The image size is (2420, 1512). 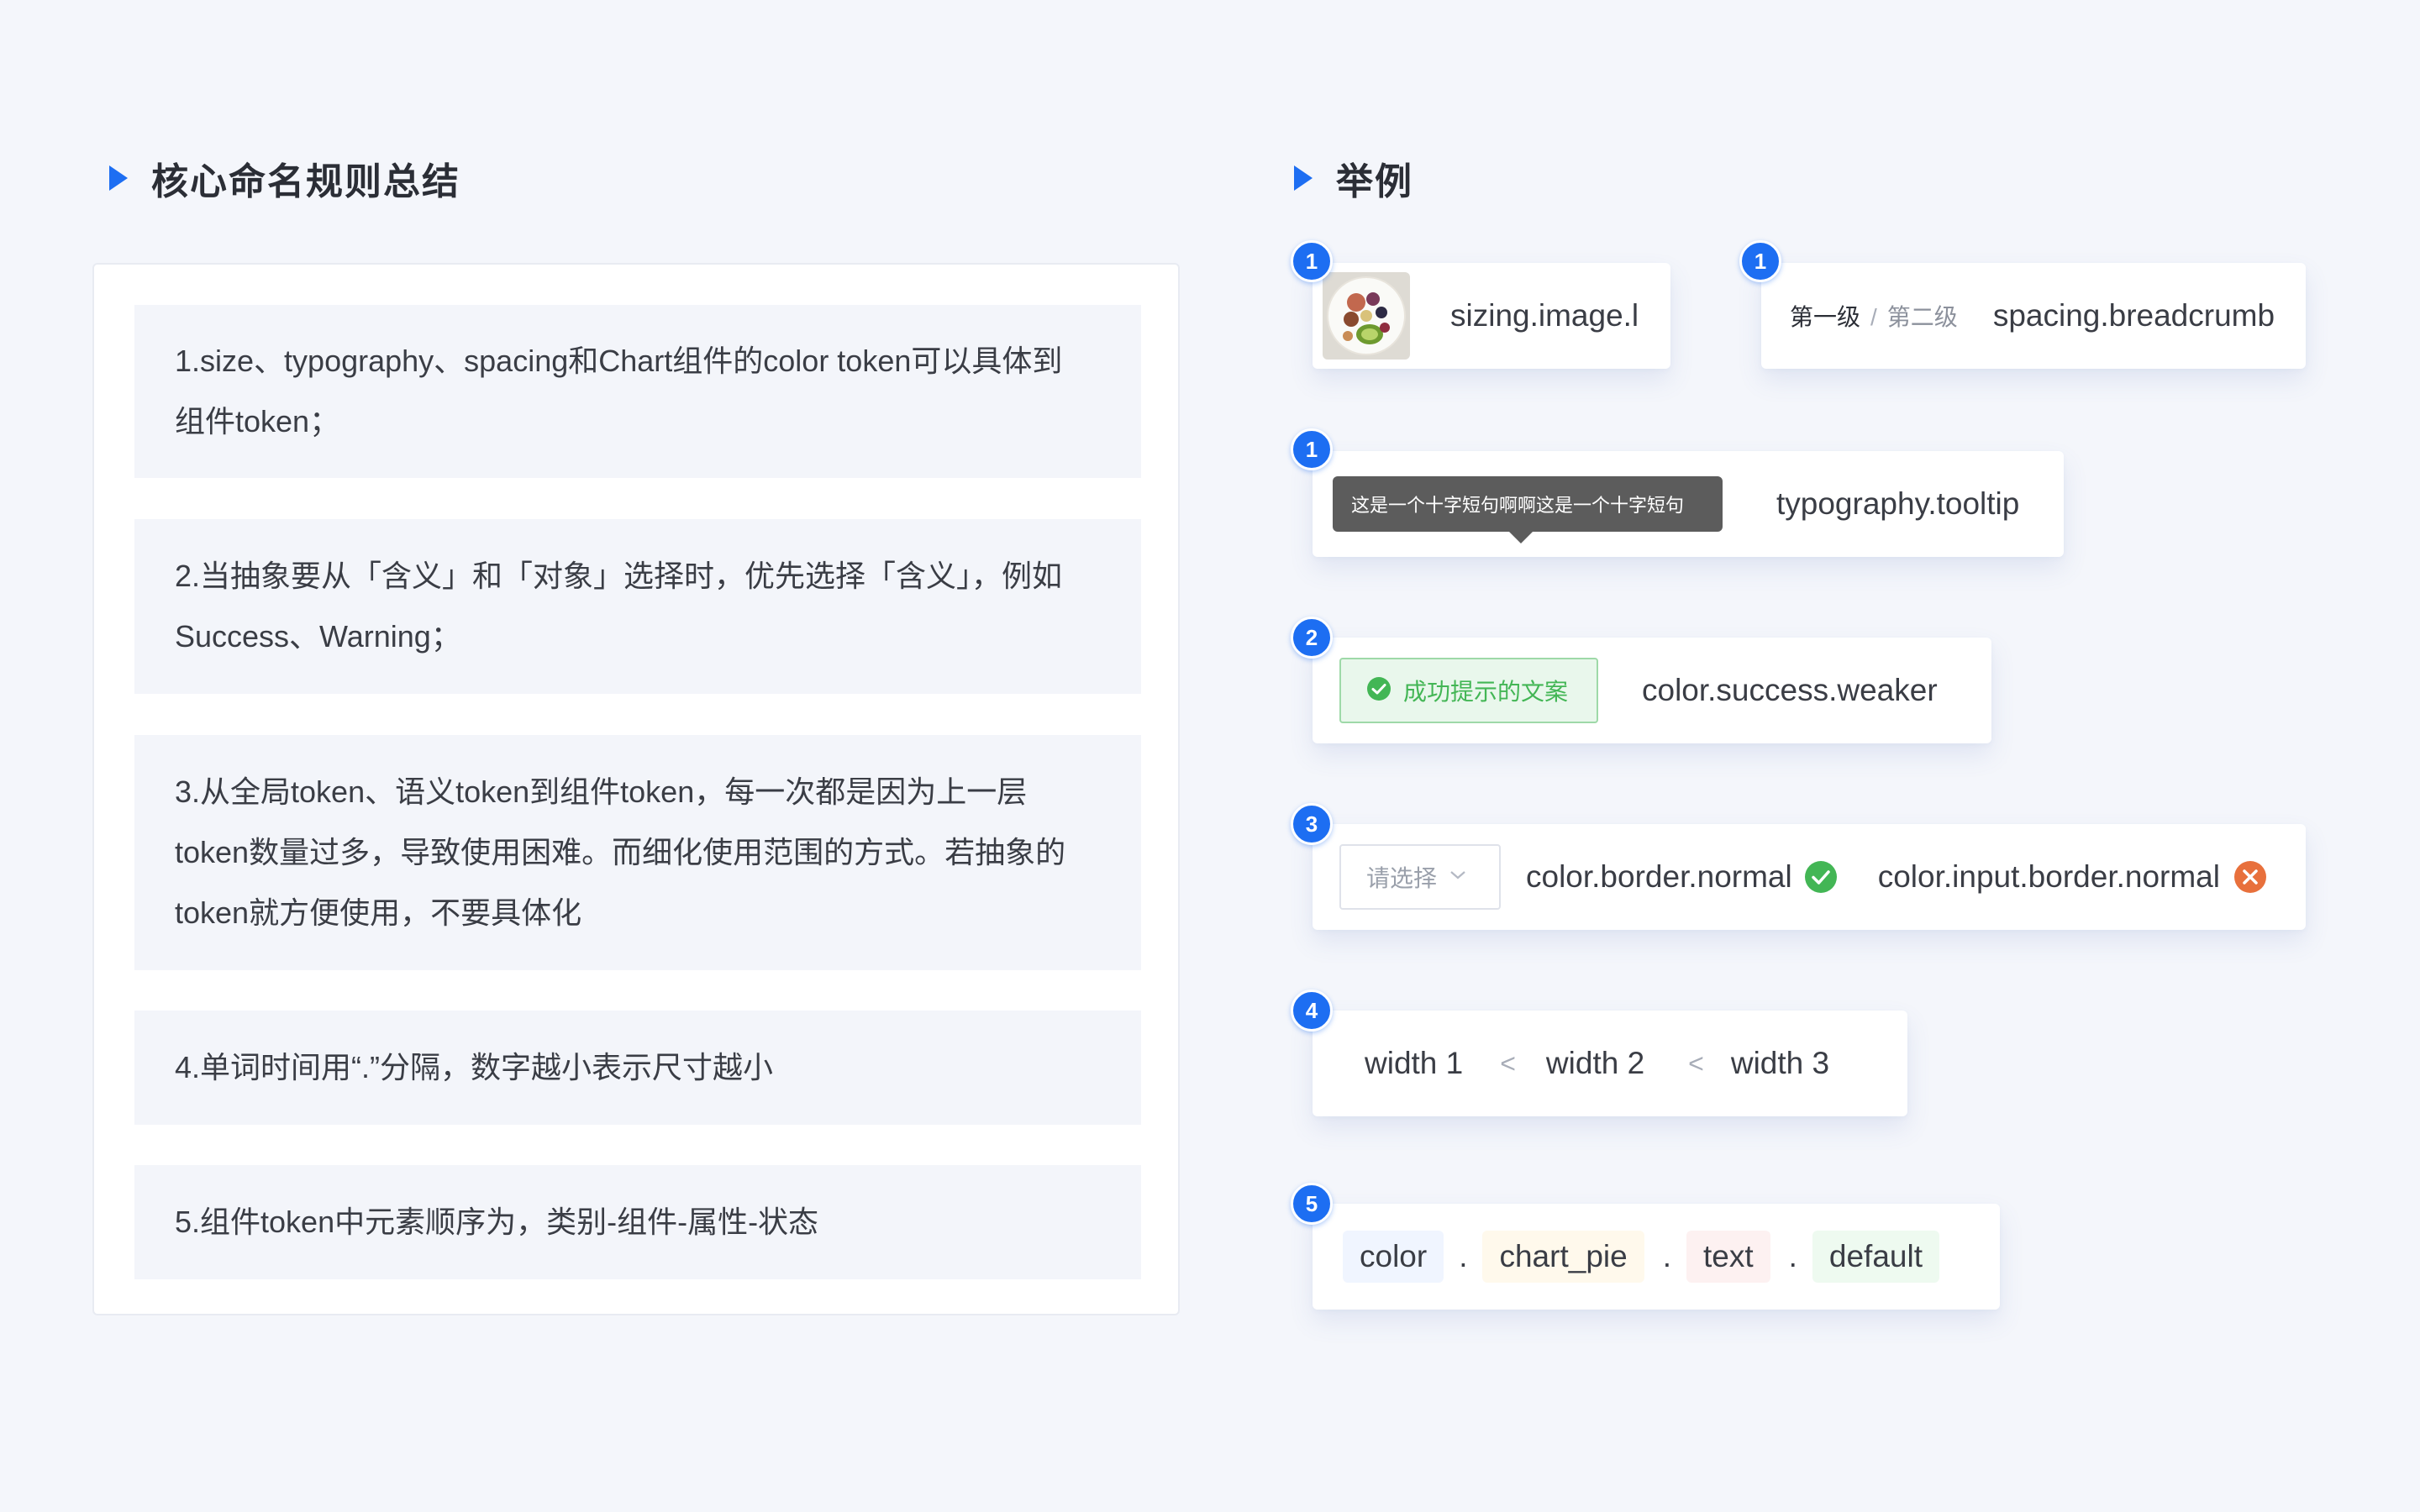 I want to click on token-label: color.input.border.normal, so click(x=2048, y=876).